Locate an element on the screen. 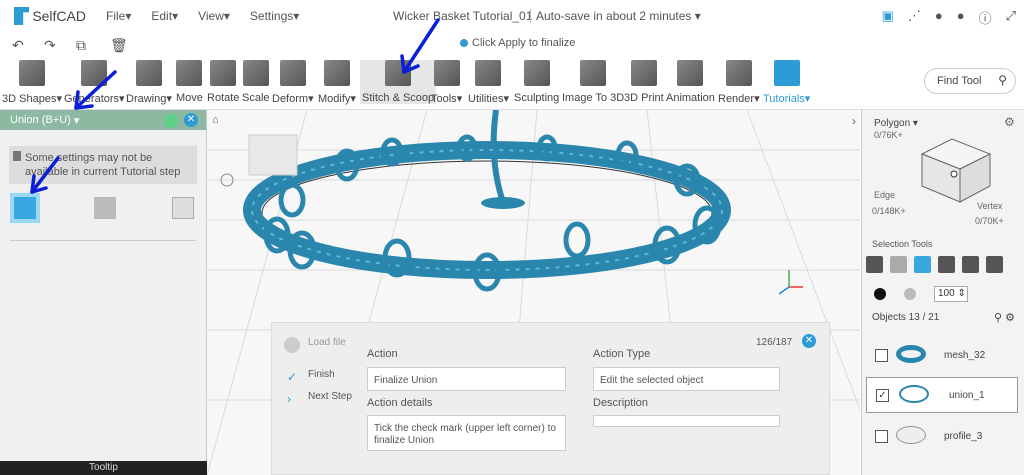  vertex-label: Vertex is located at coordinates (990, 206).